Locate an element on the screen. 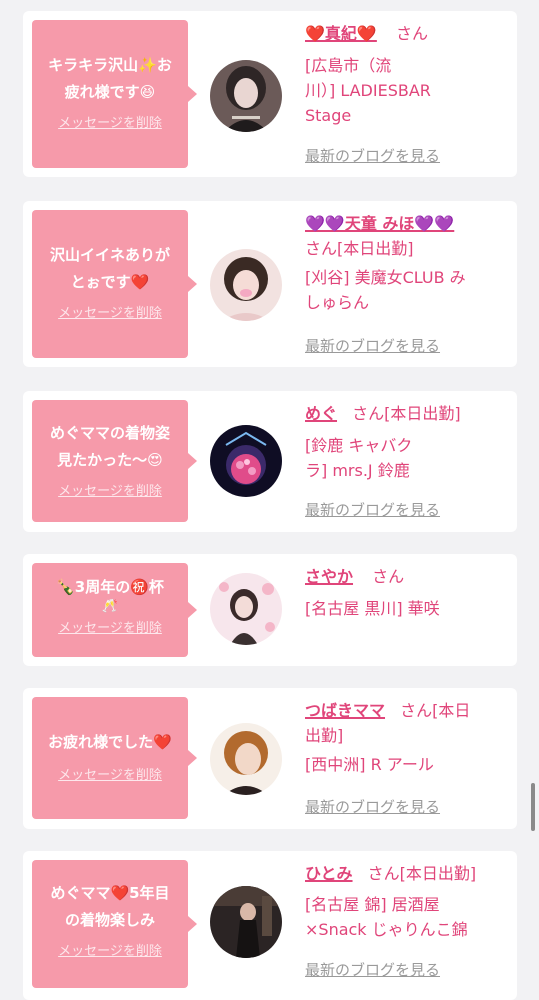 This screenshot has height=1000, width=539. message-text: とぉです❤️ is located at coordinates (110, 282).